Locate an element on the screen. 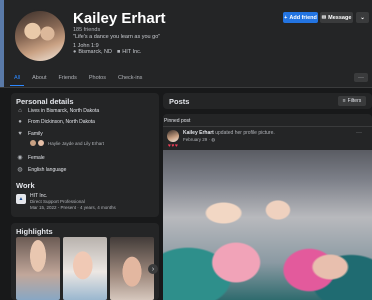 The width and height of the screenshot is (372, 300). filter-icon: ≡ is located at coordinates (344, 101).